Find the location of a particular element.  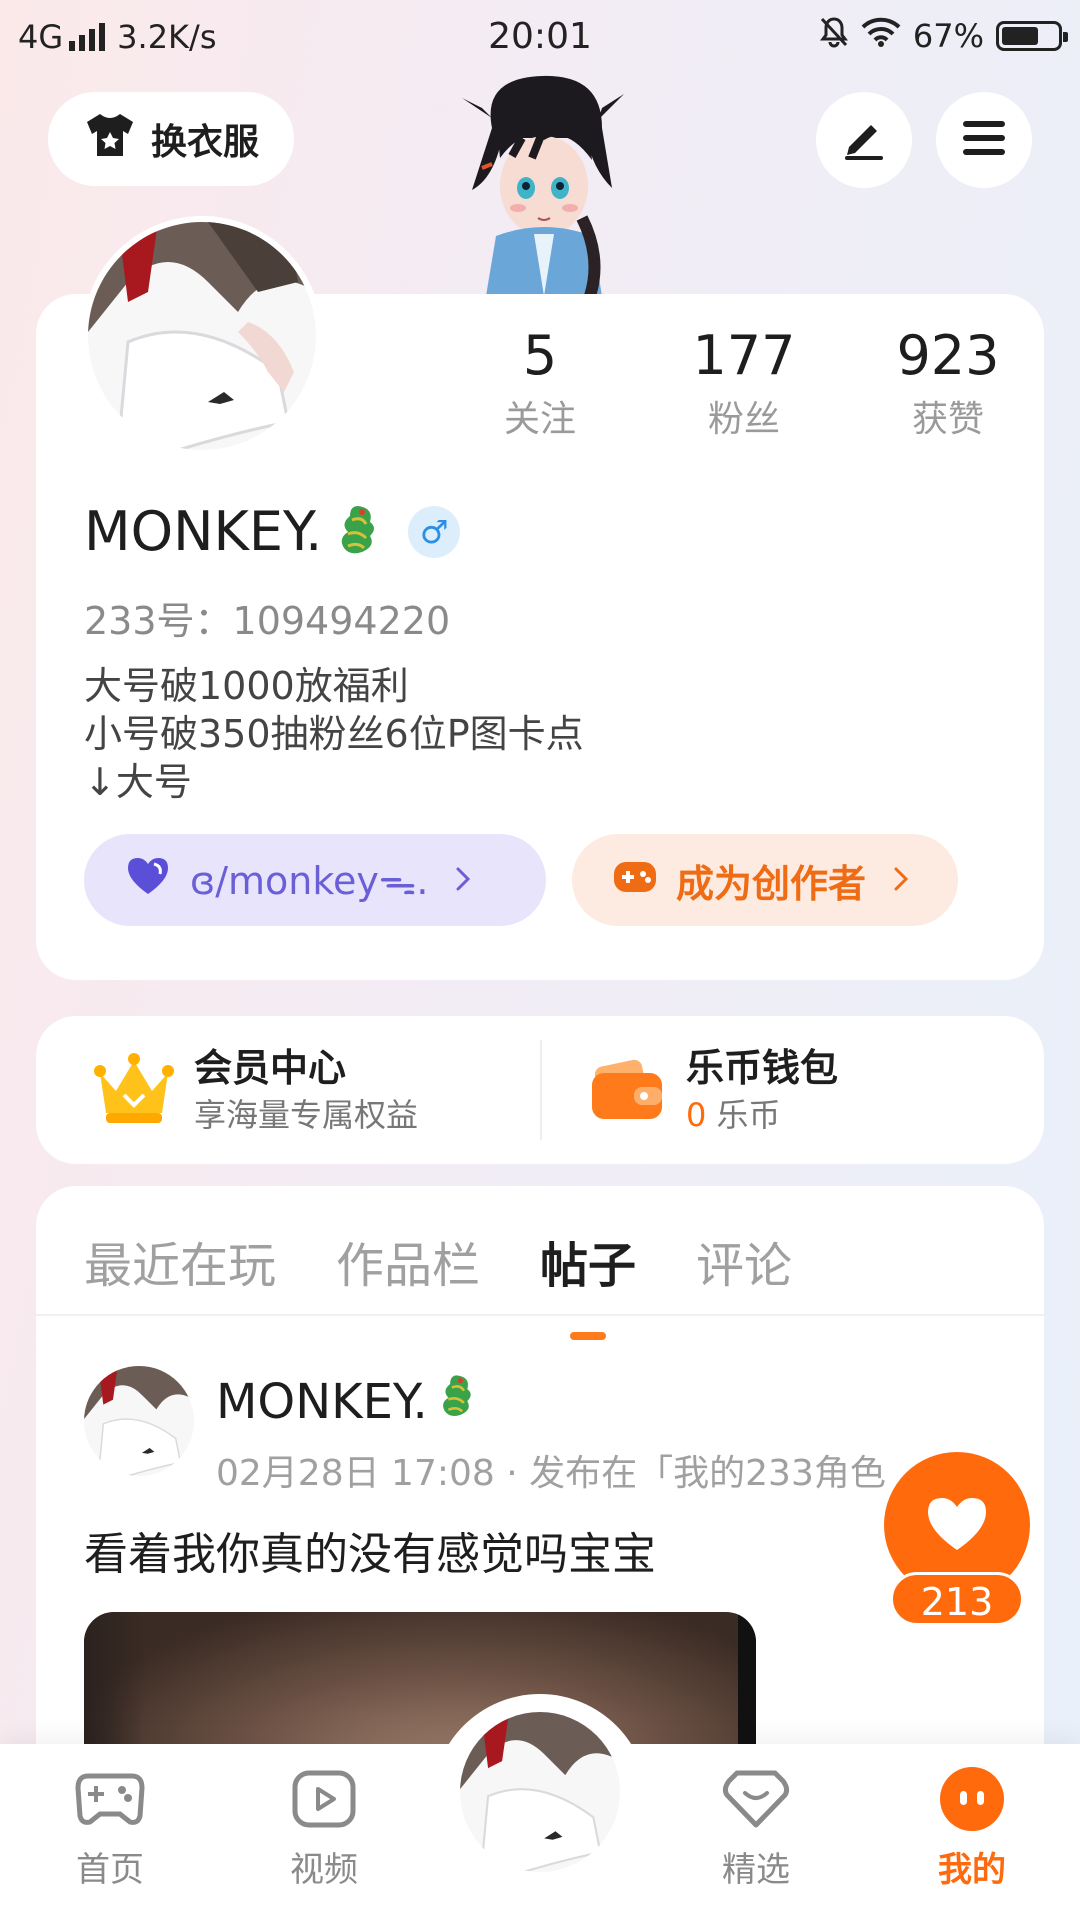

status-bar: 4G 3.2K/s 20:01 67% is located at coordinates (540, 39).